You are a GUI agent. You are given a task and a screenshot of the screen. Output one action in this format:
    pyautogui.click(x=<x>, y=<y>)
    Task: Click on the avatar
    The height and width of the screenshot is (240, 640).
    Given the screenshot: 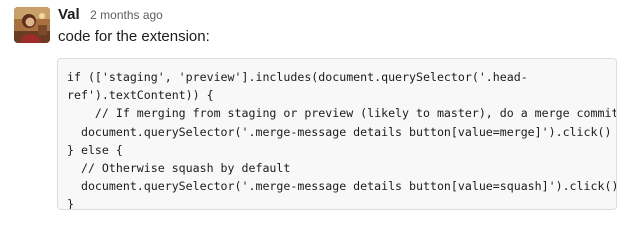 What is the action you would take?
    pyautogui.click(x=32, y=25)
    